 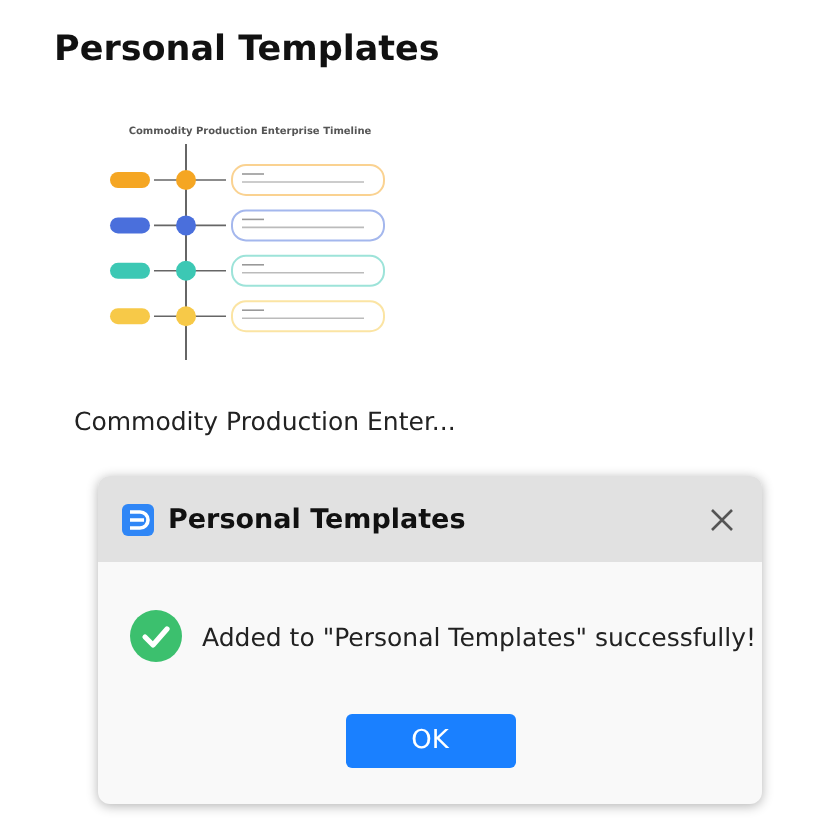 What do you see at coordinates (430, 741) in the screenshot?
I see `ok-button: OK` at bounding box center [430, 741].